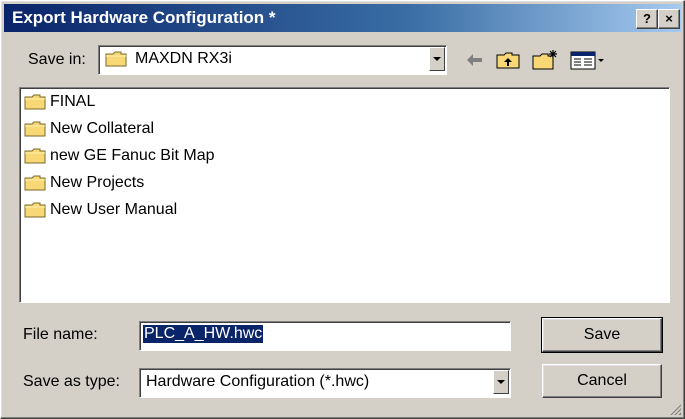 The width and height of the screenshot is (685, 419). Describe the element at coordinates (102, 128) in the screenshot. I see `list-item-label: New Collateral` at that location.